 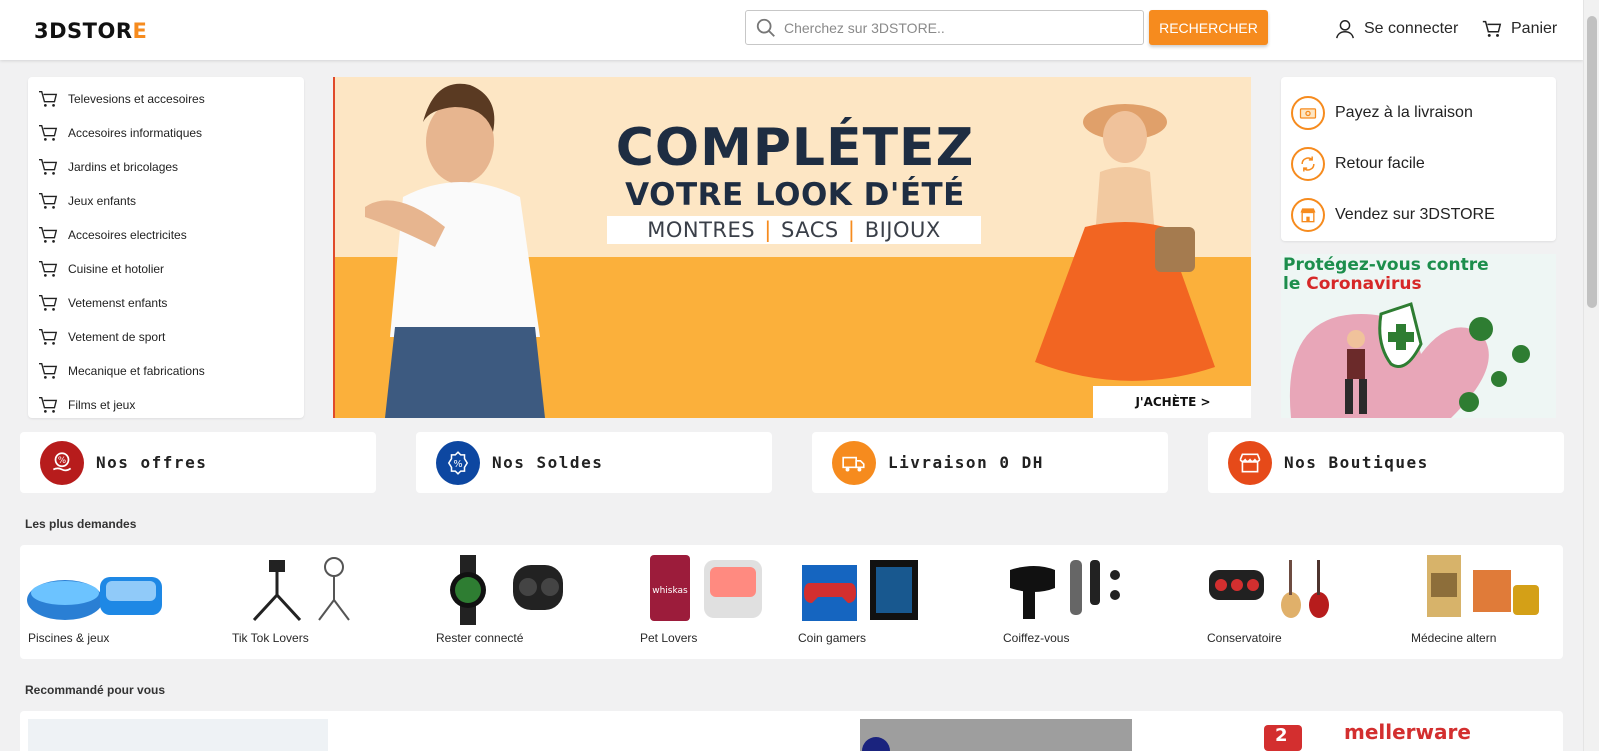 I want to click on offer-hand-icon: %, so click(x=62, y=462).